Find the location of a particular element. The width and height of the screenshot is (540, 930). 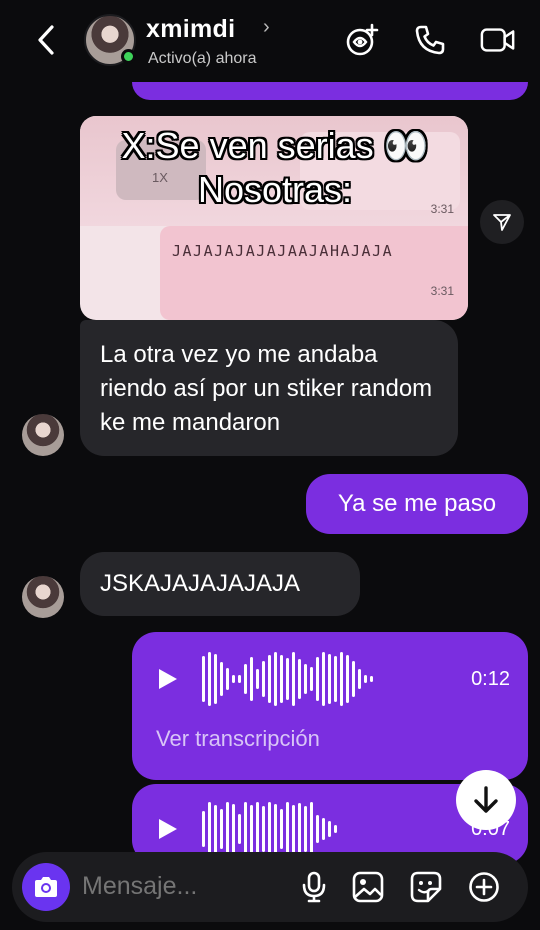

chat-header: xmimdi › Activo(a) ahora is located at coordinates (270, 41).